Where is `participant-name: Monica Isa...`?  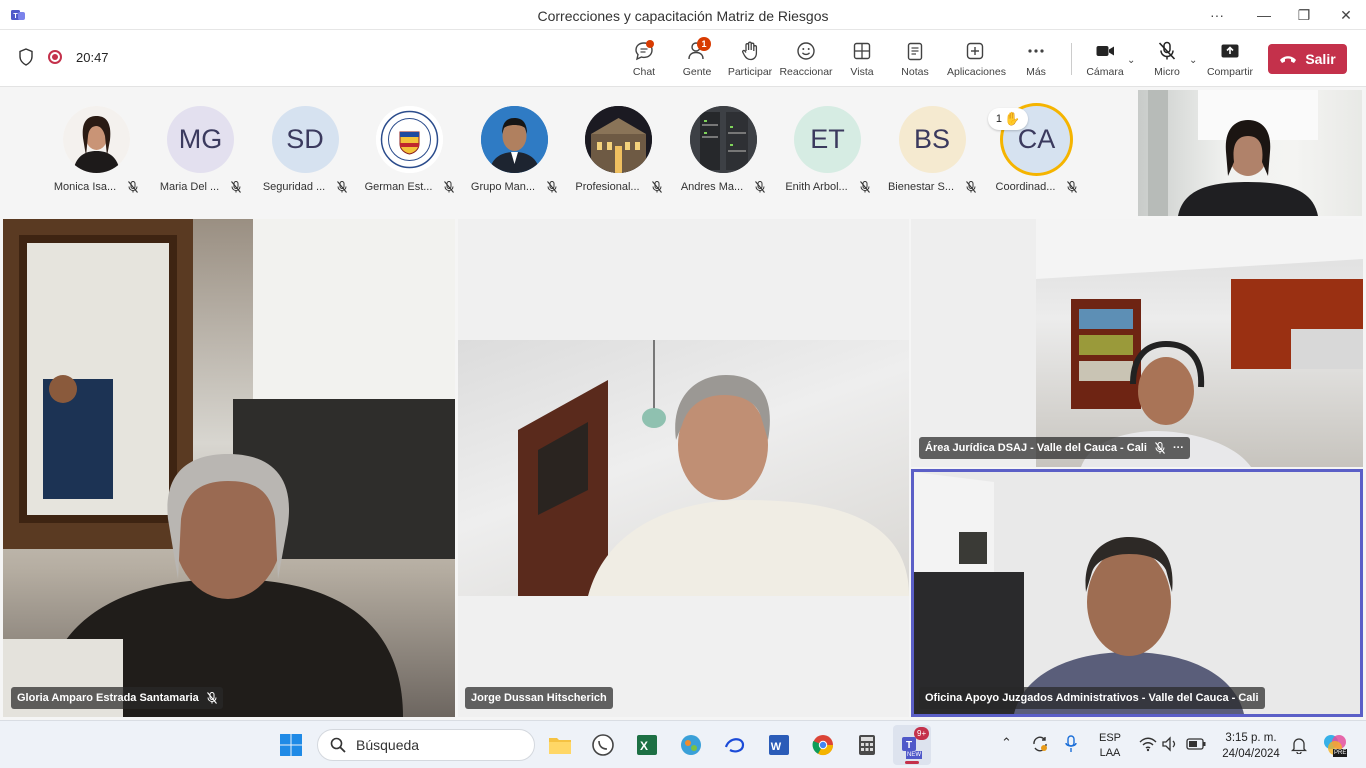 participant-name: Monica Isa... is located at coordinates (85, 187).